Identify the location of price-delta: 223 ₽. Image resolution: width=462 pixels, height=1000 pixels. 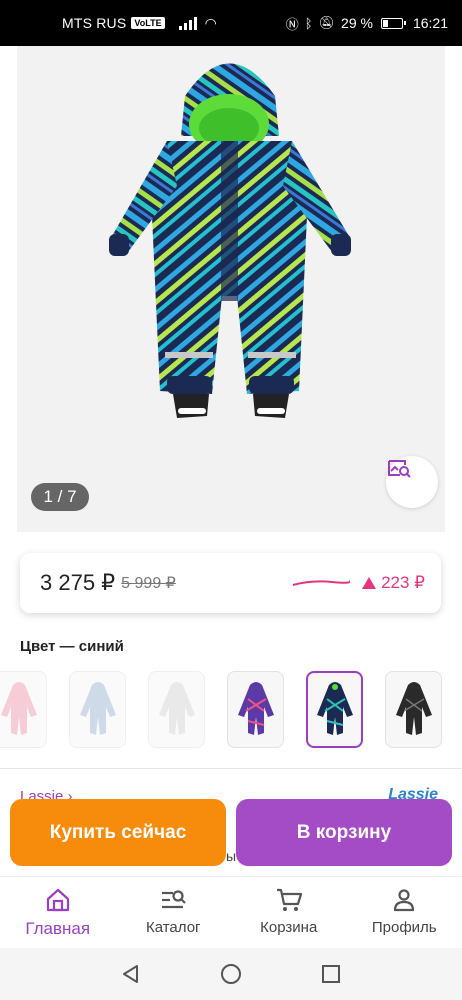
(393, 583).